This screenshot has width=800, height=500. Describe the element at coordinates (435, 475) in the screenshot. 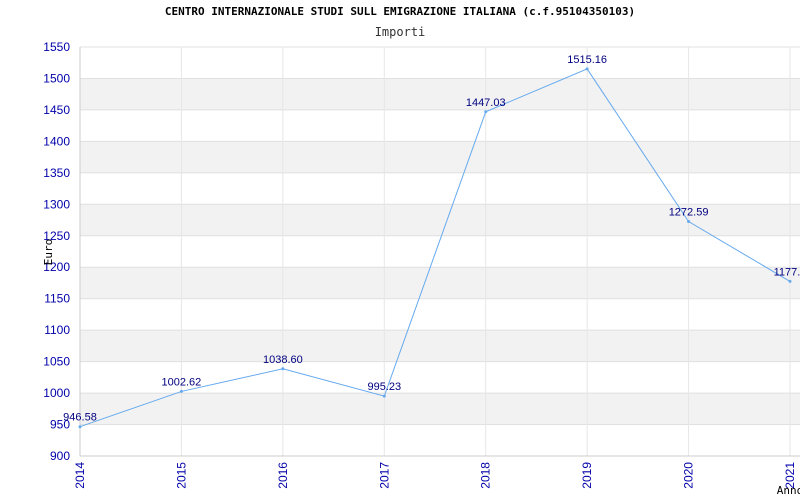

I see `x-axis-ticks: 2014 2015 2016 2017 2018 2019 2020 2021` at that location.